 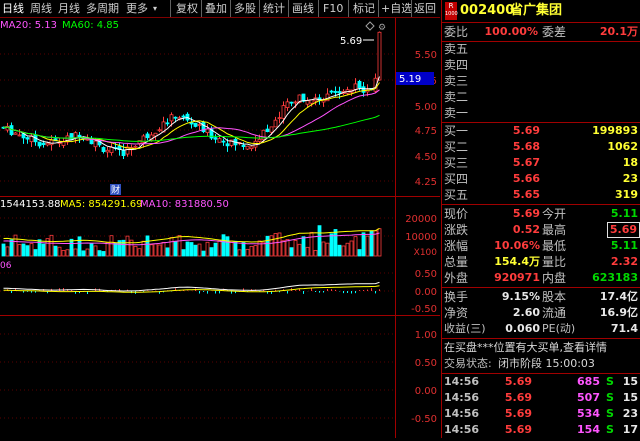 What do you see at coordinates (541, 381) in the screenshot?
I see `tick-row: 14:56 5.69 685 S 15` at bounding box center [541, 381].